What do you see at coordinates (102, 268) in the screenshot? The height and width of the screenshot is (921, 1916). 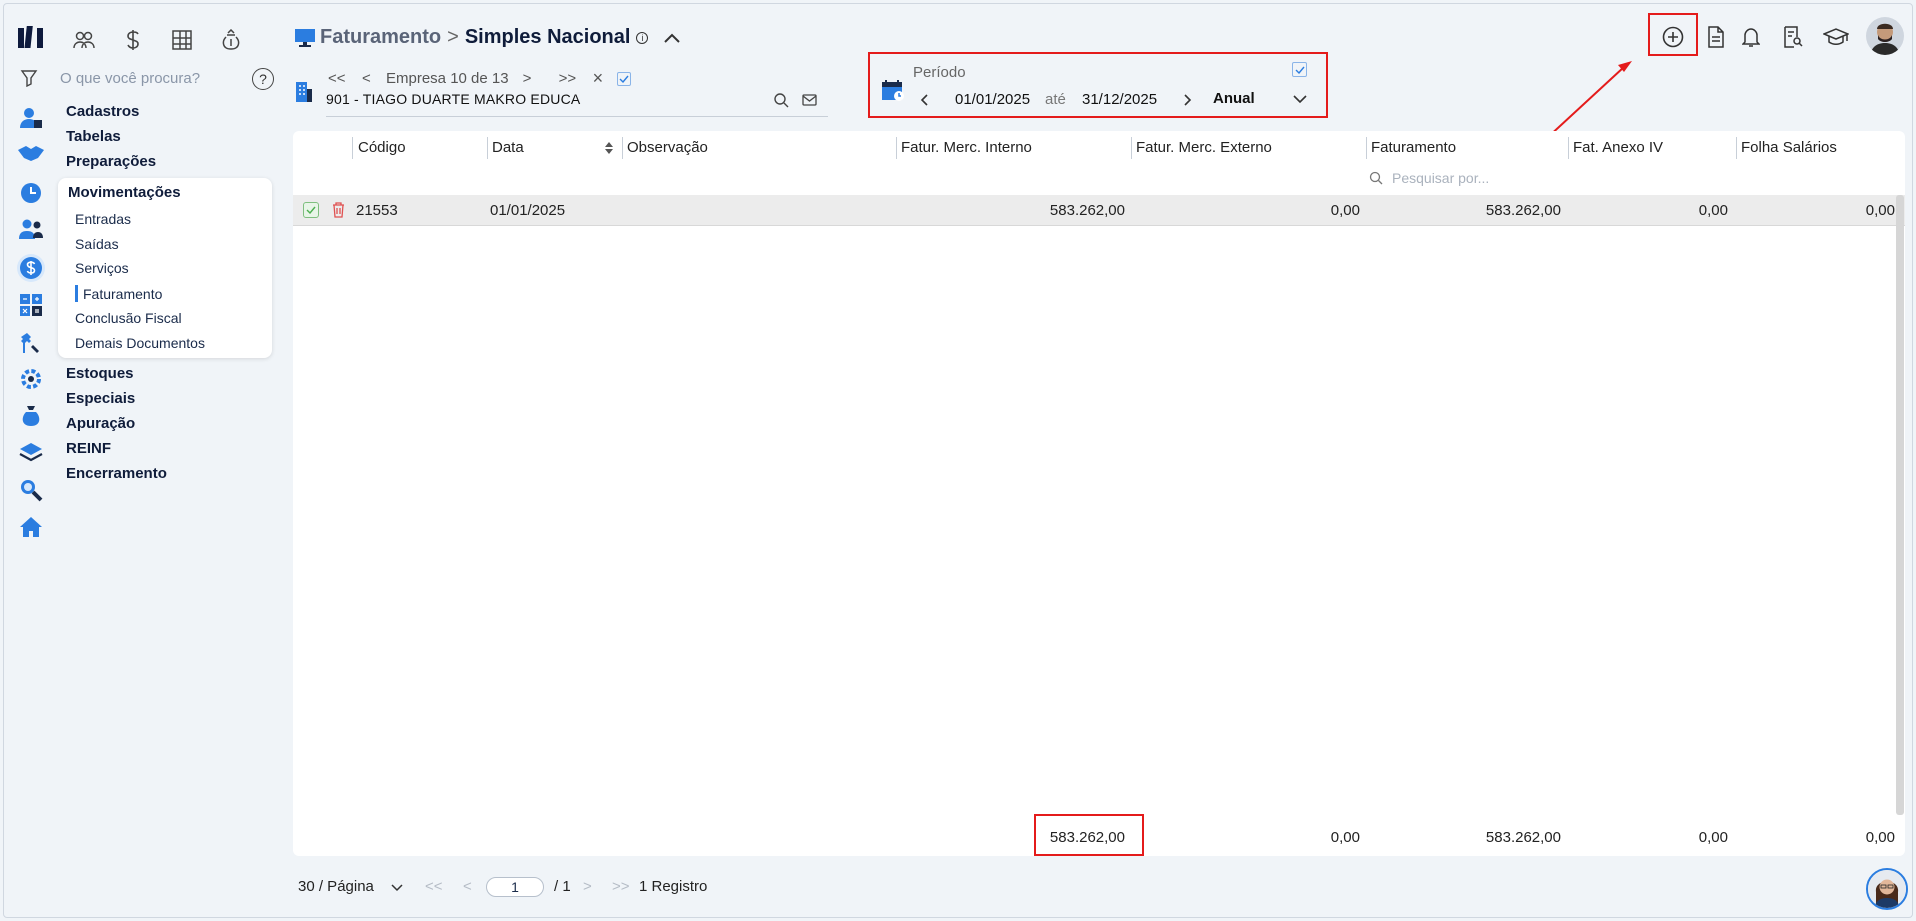 I see `submenu-servicos: Serviços` at bounding box center [102, 268].